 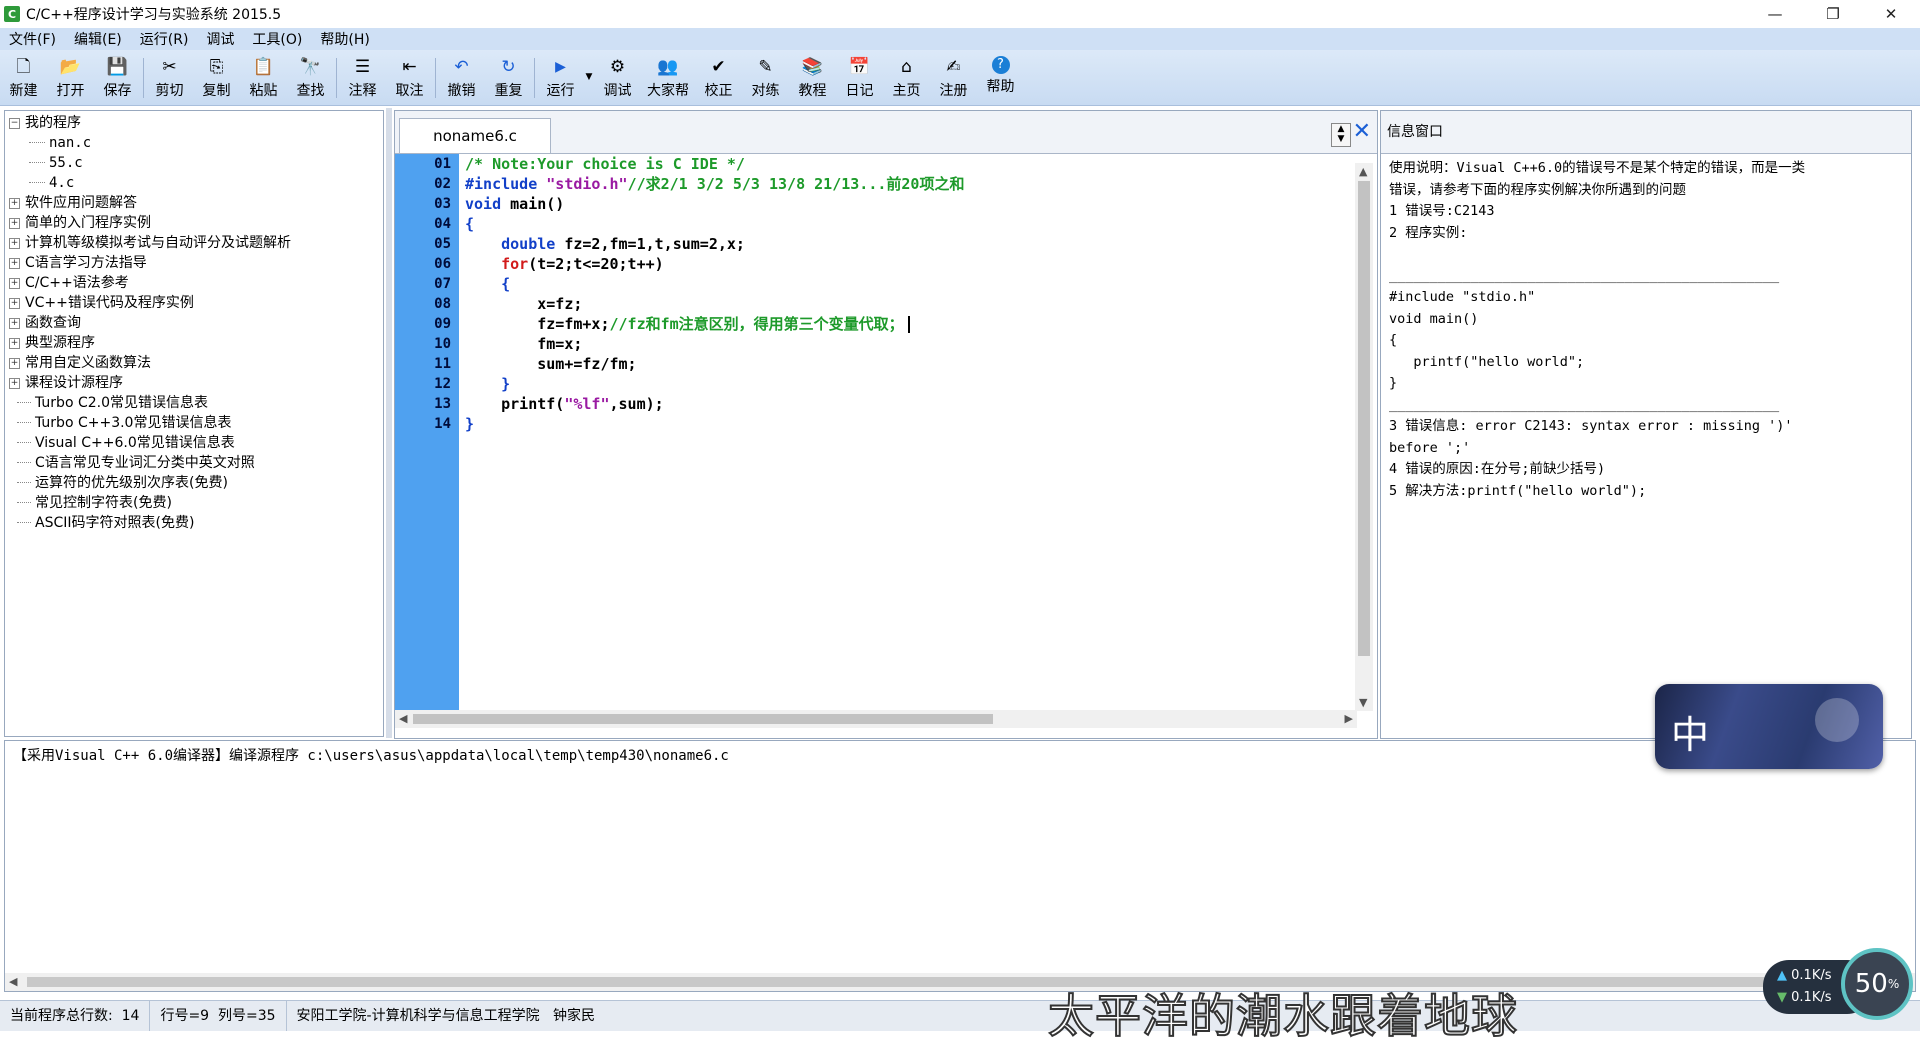 I want to click on tree-folder: + 函数查询, so click(x=194, y=323).